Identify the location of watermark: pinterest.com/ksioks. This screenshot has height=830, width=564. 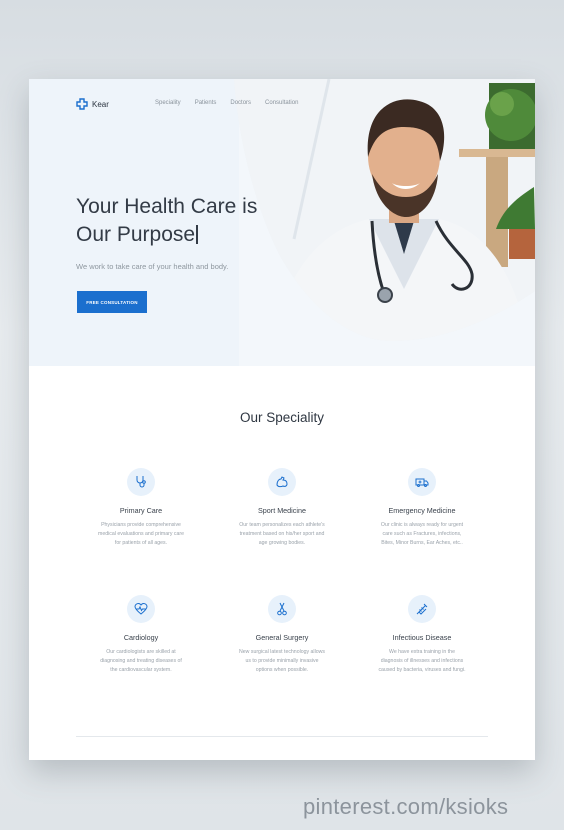
(406, 806).